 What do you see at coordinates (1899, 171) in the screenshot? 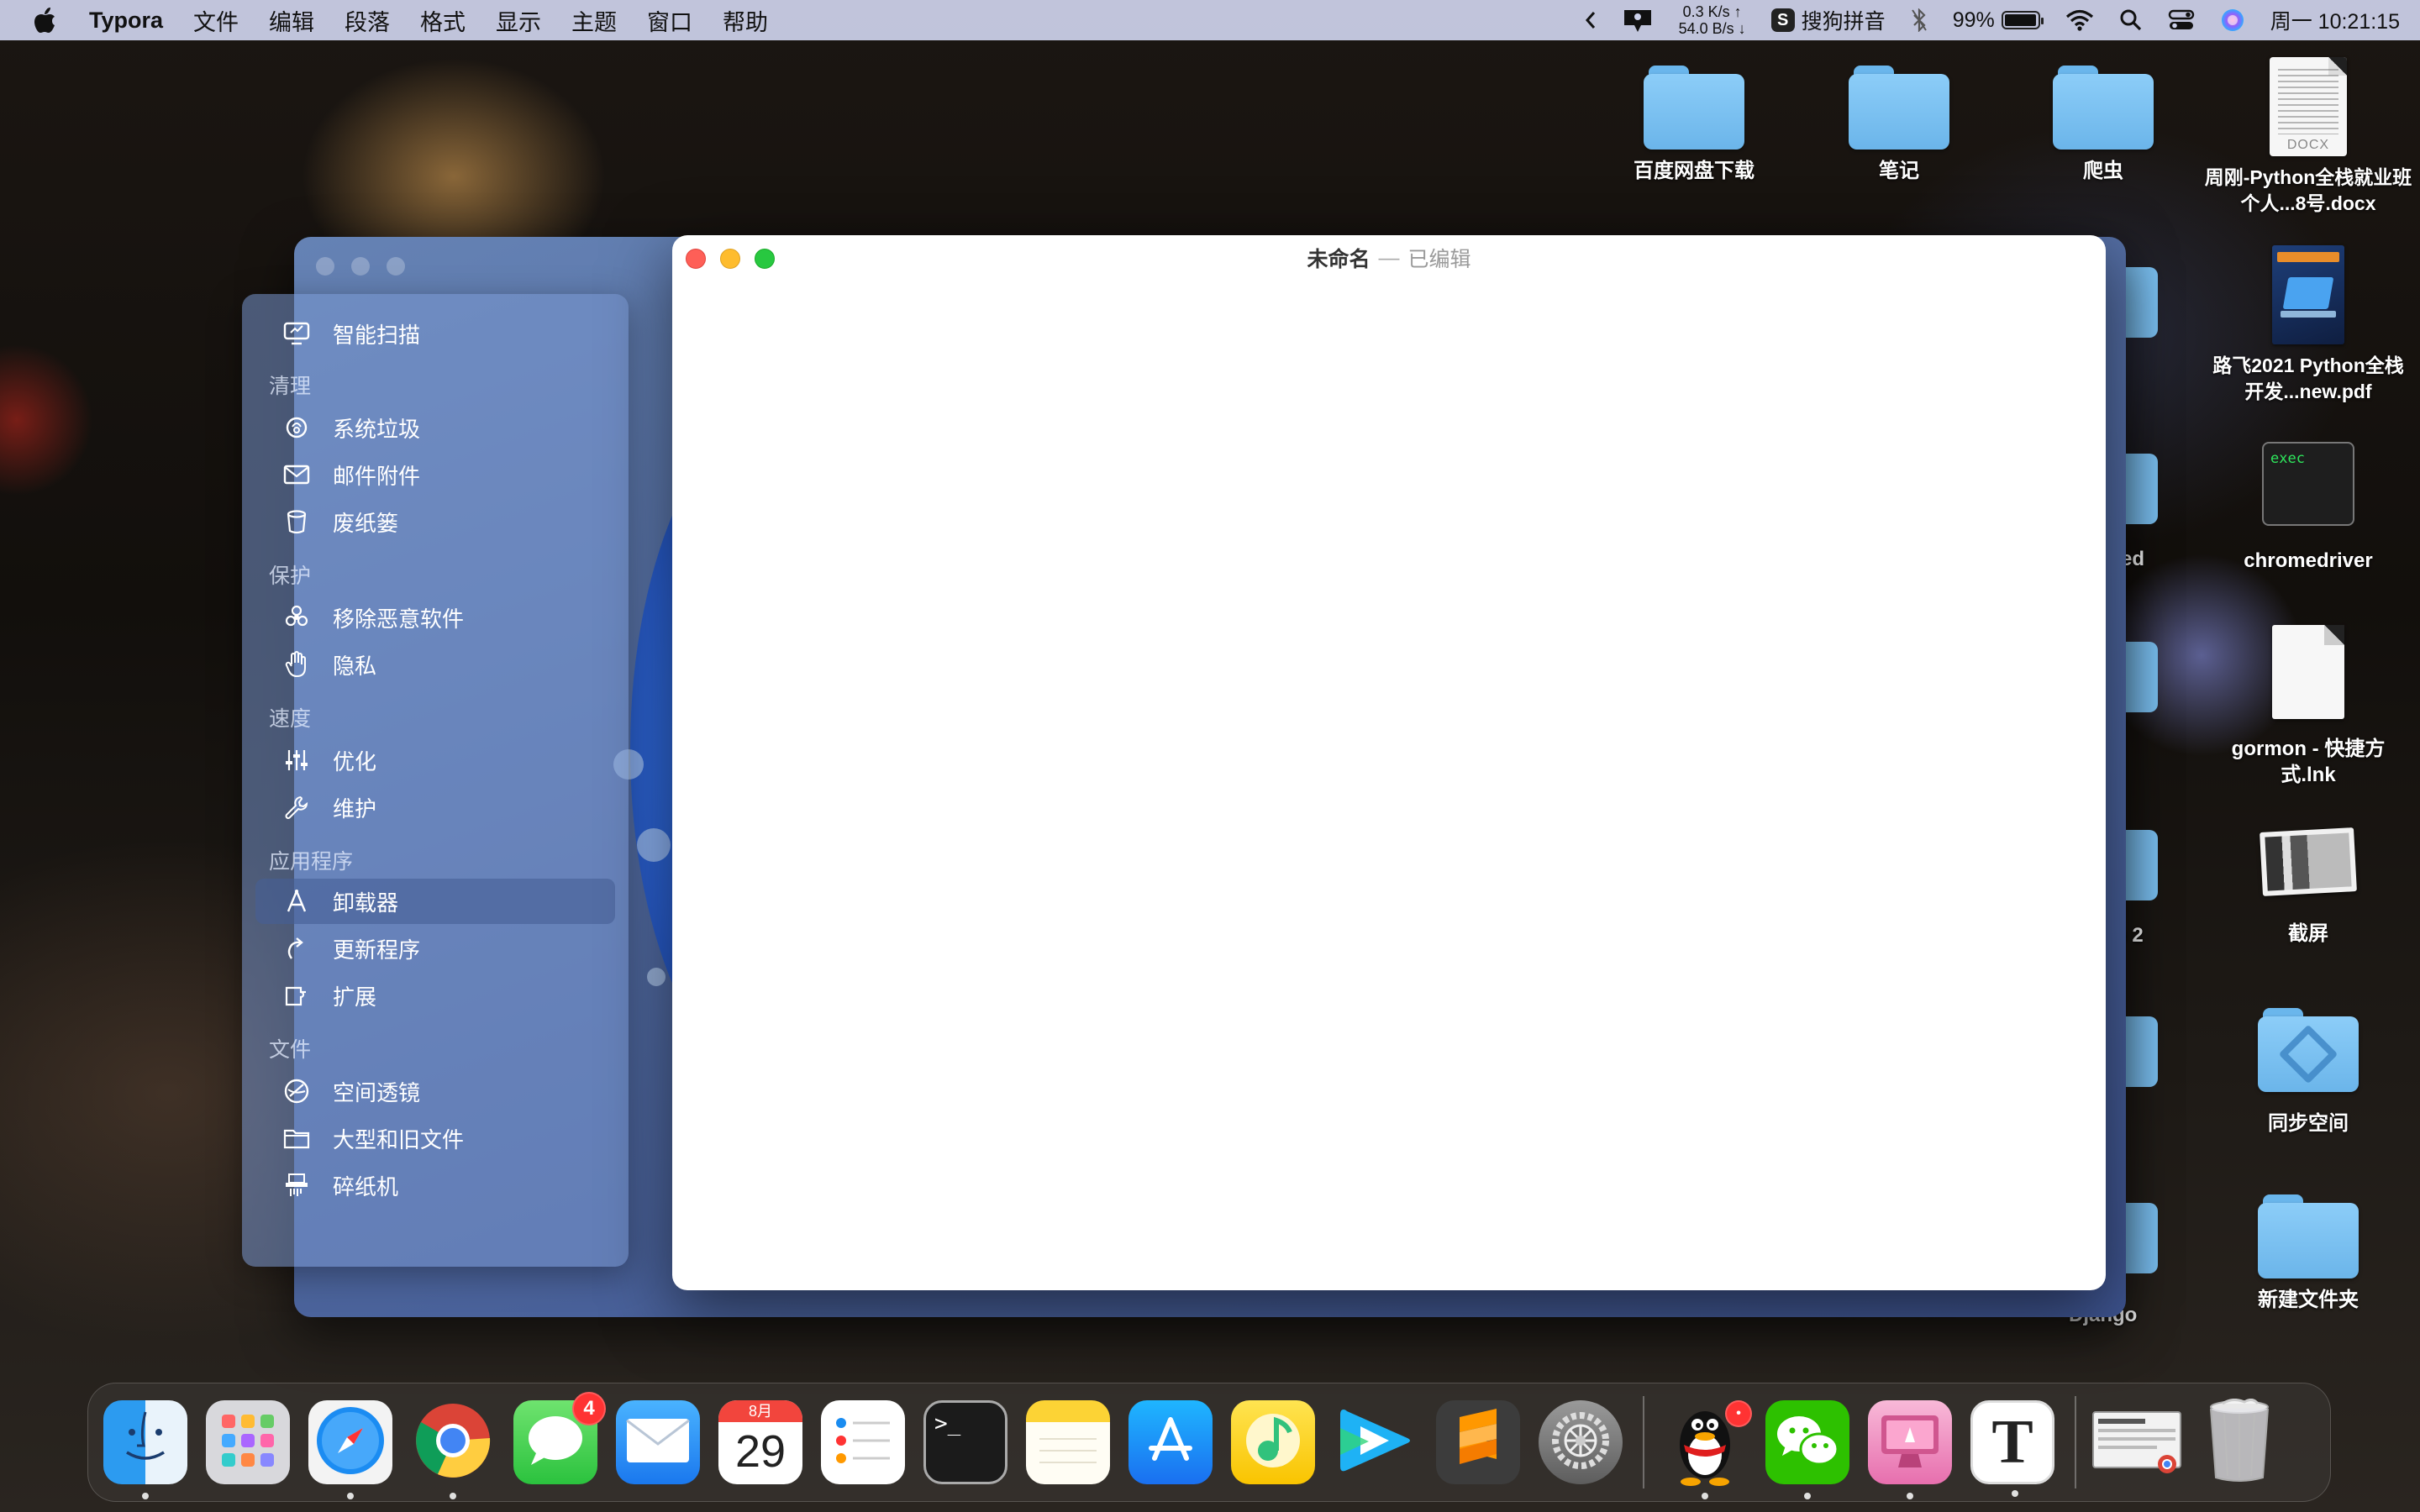
I see `desktop-item-label: 笔记` at bounding box center [1899, 171].